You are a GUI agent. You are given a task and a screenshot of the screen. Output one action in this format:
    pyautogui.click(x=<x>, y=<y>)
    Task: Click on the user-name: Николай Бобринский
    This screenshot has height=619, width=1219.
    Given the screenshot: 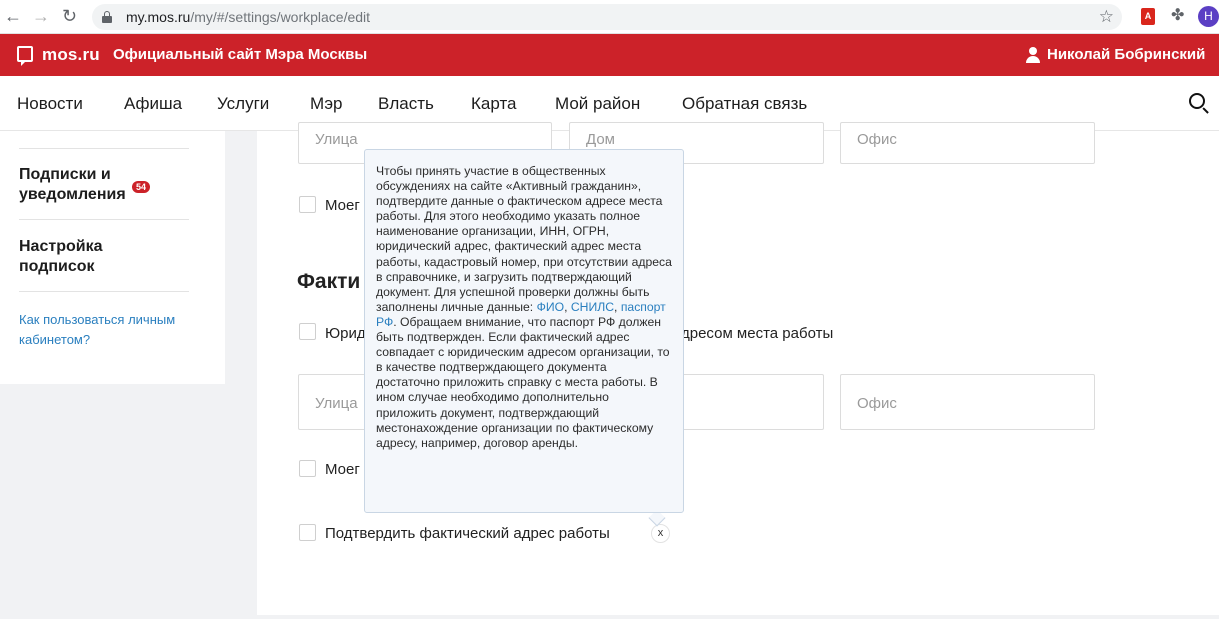 What is the action you would take?
    pyautogui.click(x=1126, y=54)
    